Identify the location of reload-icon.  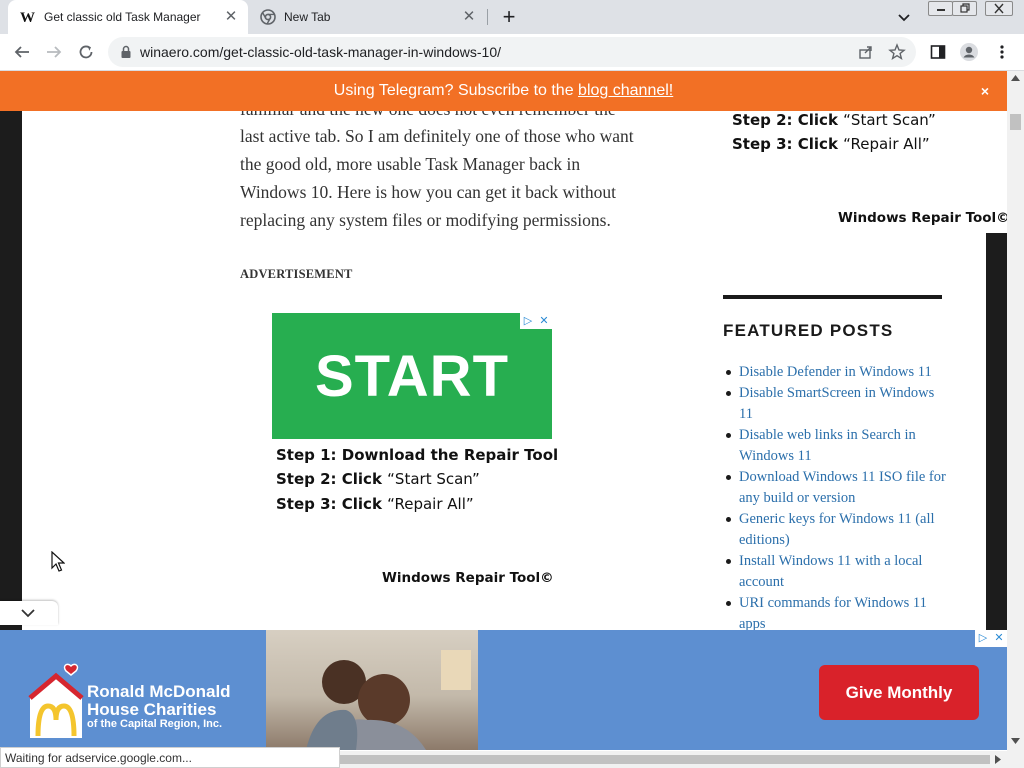
(86, 52).